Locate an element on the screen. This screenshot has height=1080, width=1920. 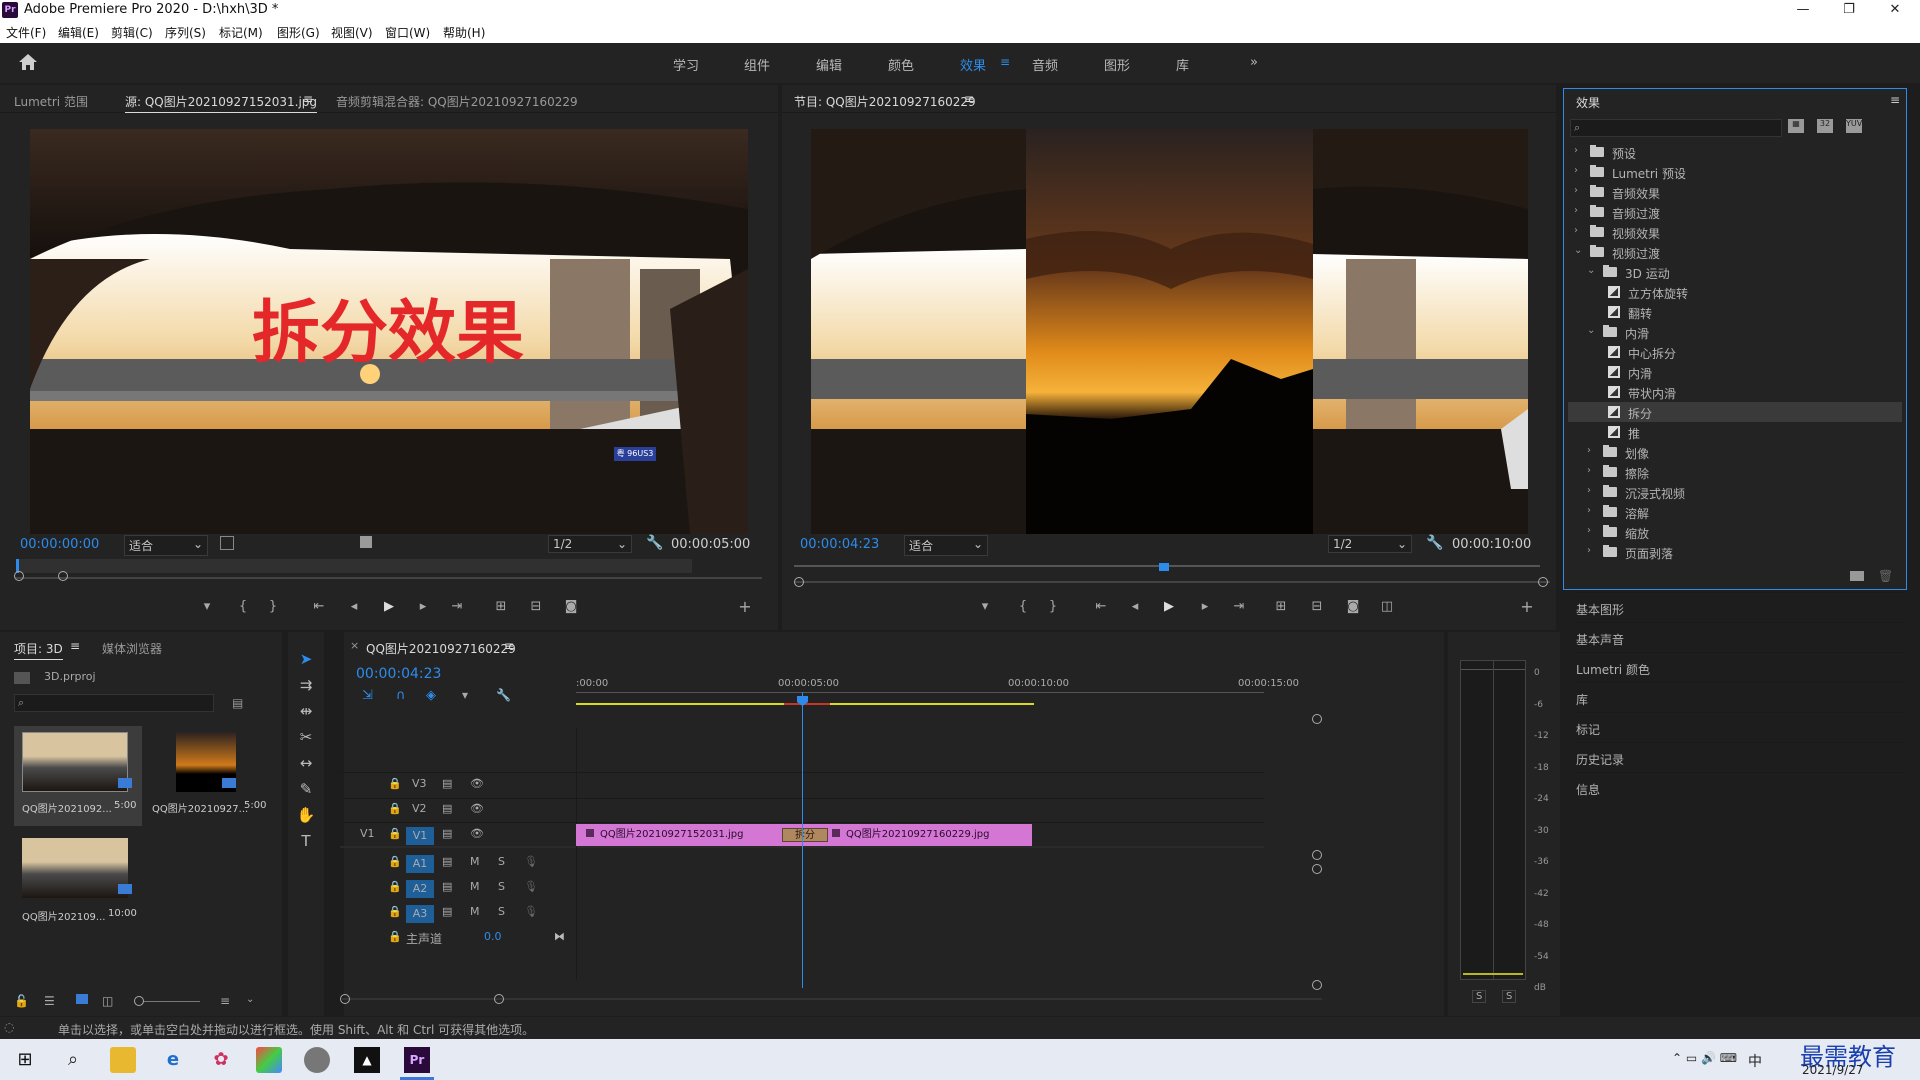
export-frame-icon is located at coordinates (366, 542).